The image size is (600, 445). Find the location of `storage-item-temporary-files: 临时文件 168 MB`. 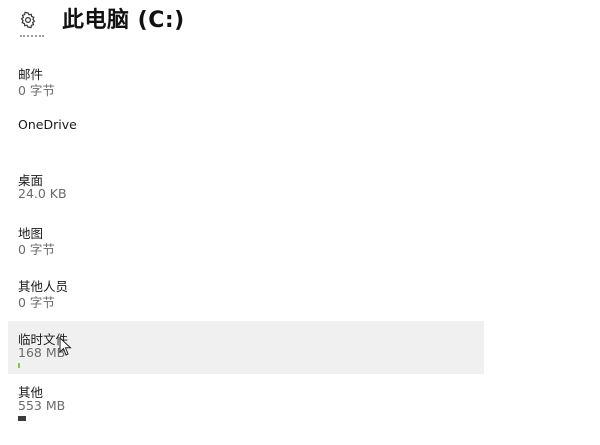

storage-item-temporary-files: 临时文件 168 MB is located at coordinates (246, 347).